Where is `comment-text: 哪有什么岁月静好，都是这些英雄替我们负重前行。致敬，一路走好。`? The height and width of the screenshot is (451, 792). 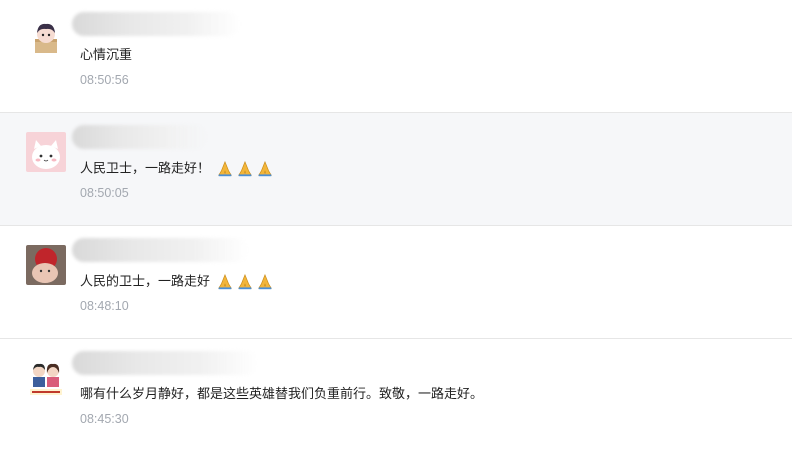 comment-text: 哪有什么岁月静好，都是这些英雄替我们负重前行。致敬，一路走好。 is located at coordinates (281, 395).